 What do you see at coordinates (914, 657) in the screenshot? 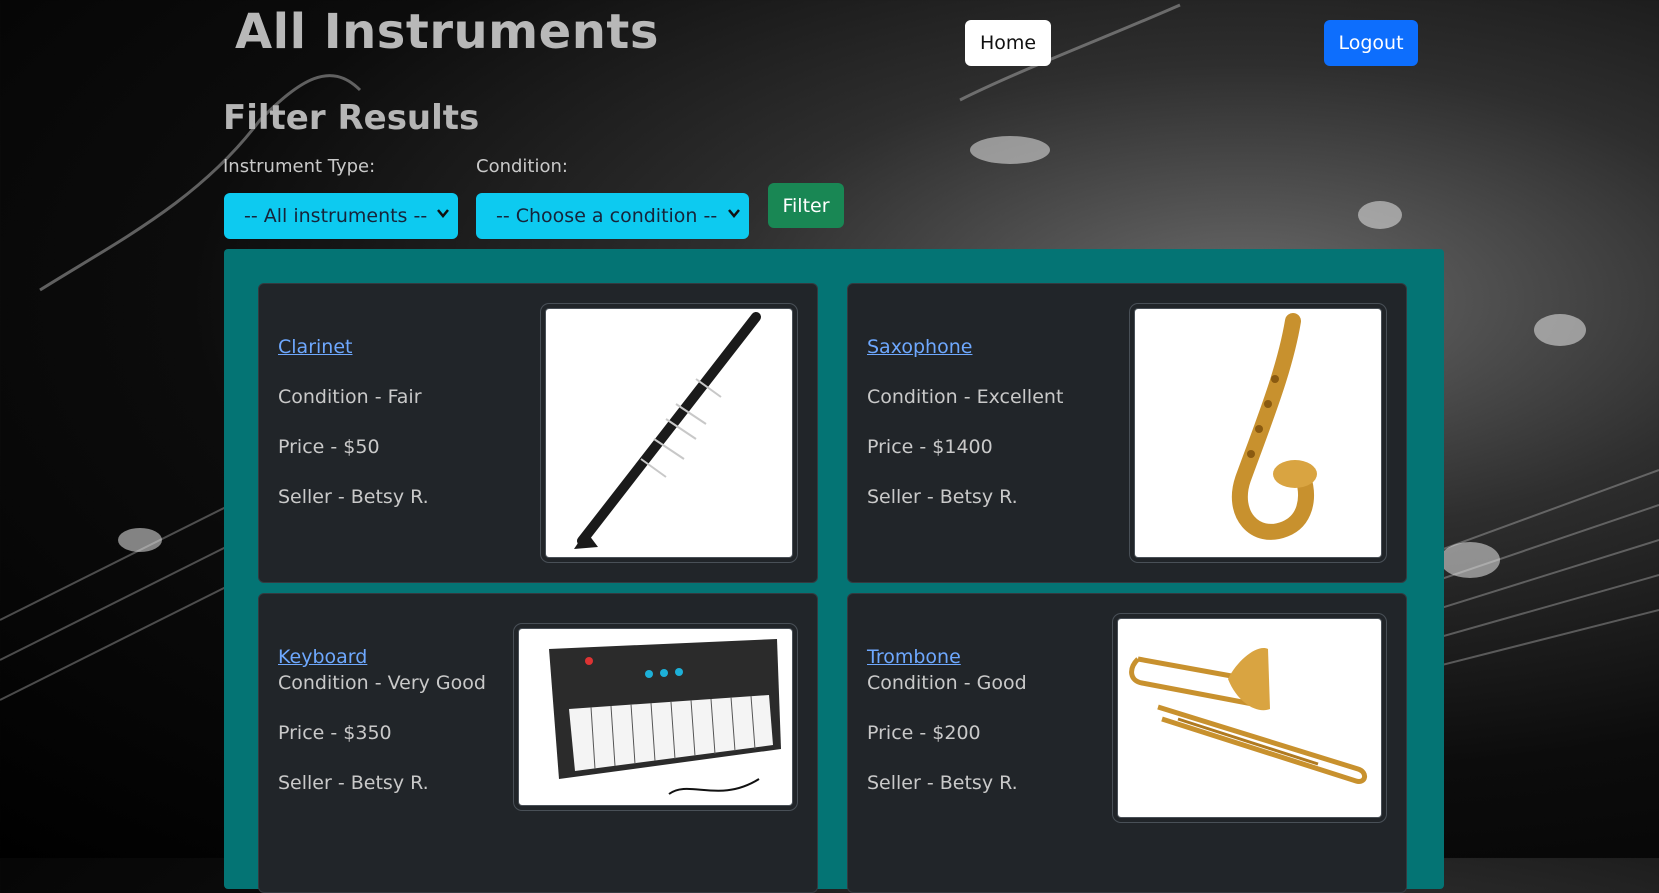
I see `instrument-link: Trombone` at bounding box center [914, 657].